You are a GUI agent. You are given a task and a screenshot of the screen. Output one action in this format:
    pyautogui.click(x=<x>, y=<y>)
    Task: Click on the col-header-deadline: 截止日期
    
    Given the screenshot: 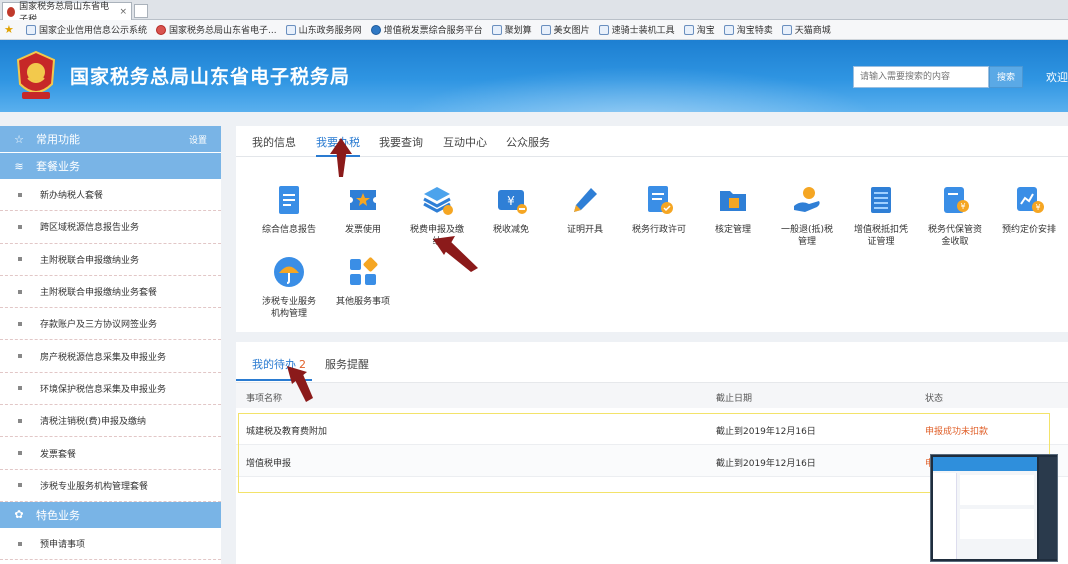 What is the action you would take?
    pyautogui.click(x=734, y=399)
    